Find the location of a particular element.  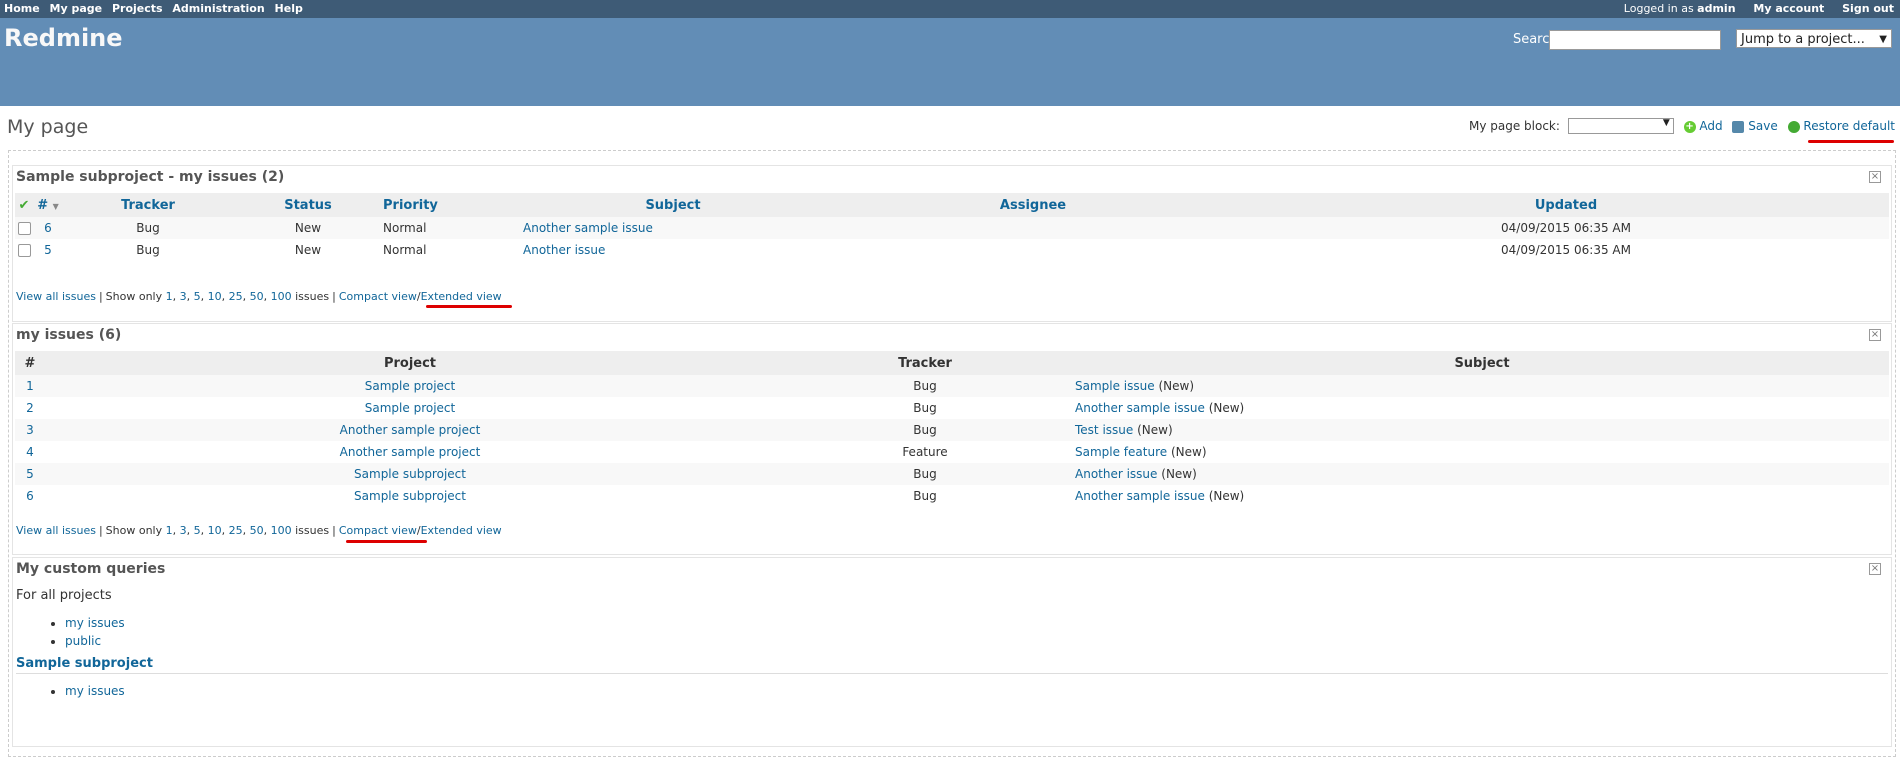

sign-out-link: Sign out is located at coordinates (1868, 8).